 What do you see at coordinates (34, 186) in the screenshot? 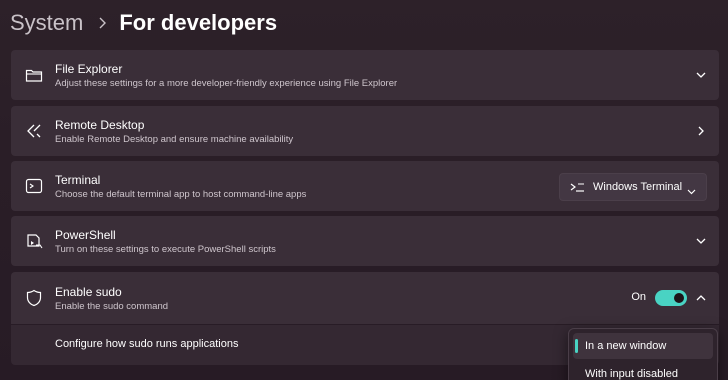
I see `terminal-icon` at bounding box center [34, 186].